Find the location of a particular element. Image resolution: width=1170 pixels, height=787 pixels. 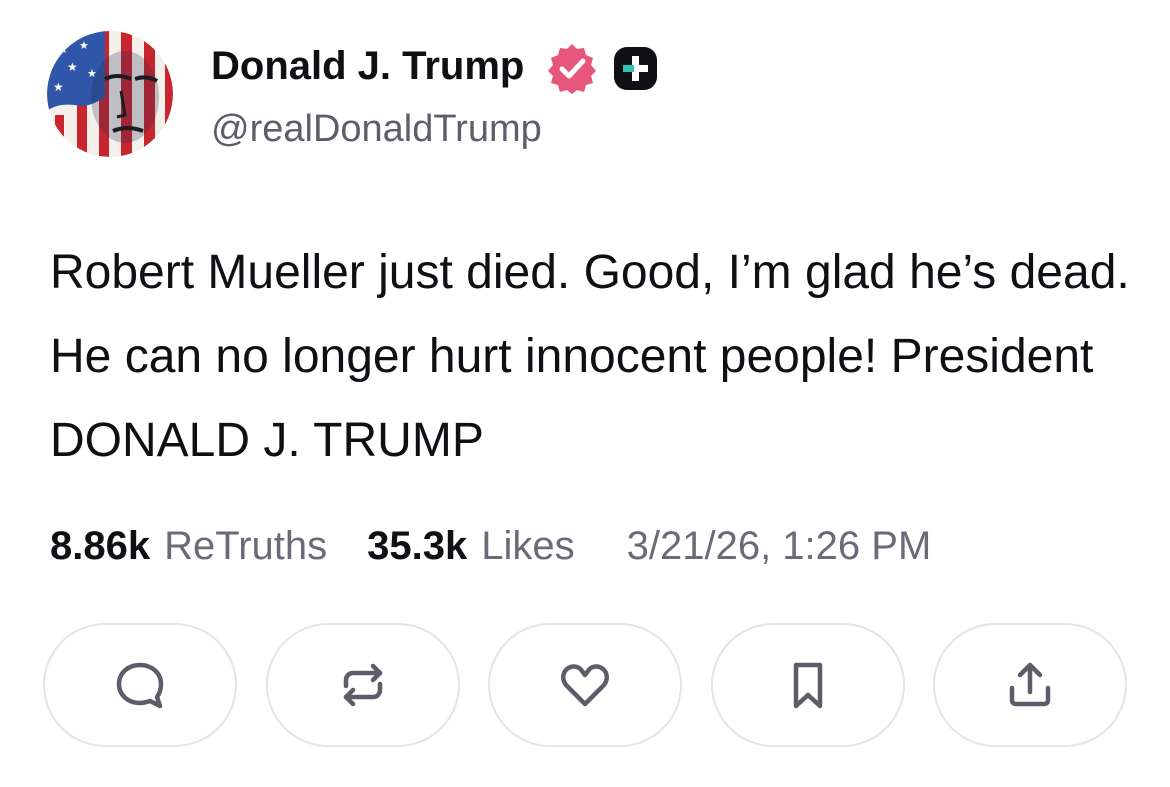

retruths-count: 8.86k is located at coordinates (100, 546).